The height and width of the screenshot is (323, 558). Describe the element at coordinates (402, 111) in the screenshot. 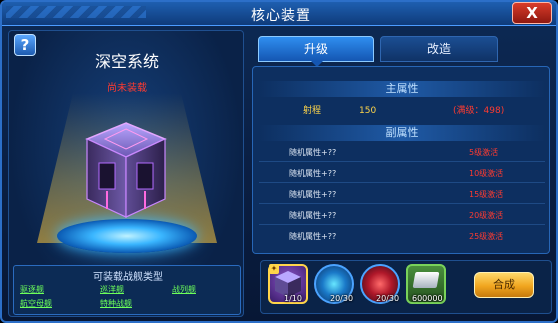

I see `main-attribute-row: 射程 150 (满级：498)` at that location.